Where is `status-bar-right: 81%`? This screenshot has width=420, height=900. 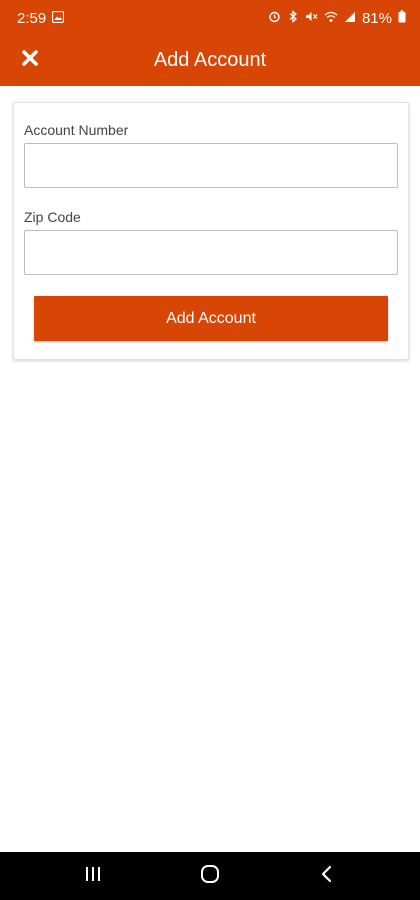
status-bar-right: 81% is located at coordinates (337, 18).